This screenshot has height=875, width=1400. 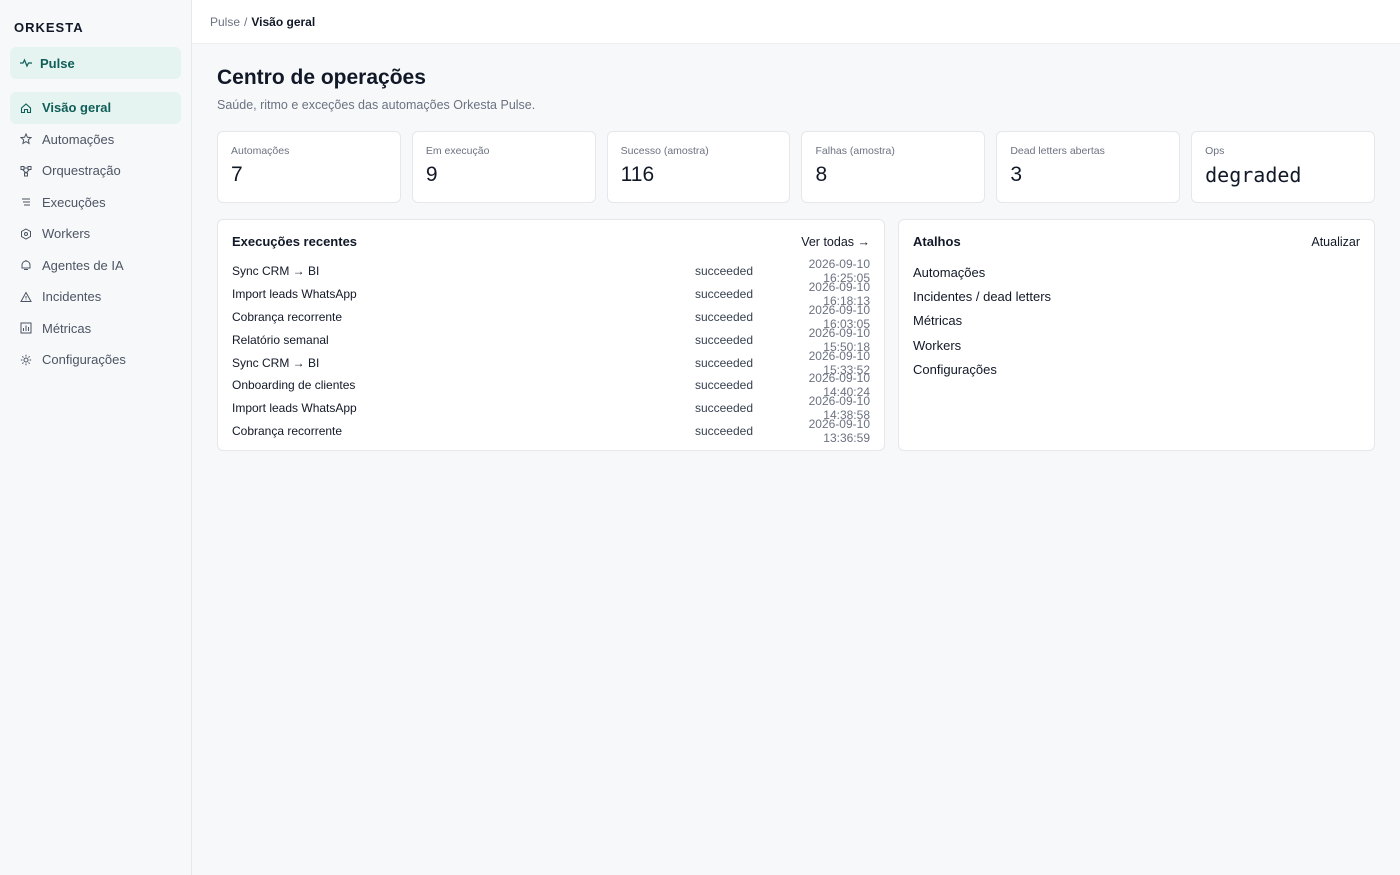 What do you see at coordinates (1136, 296) in the screenshot?
I see `shortcut-incidentes: Incidentes / dead letters` at bounding box center [1136, 296].